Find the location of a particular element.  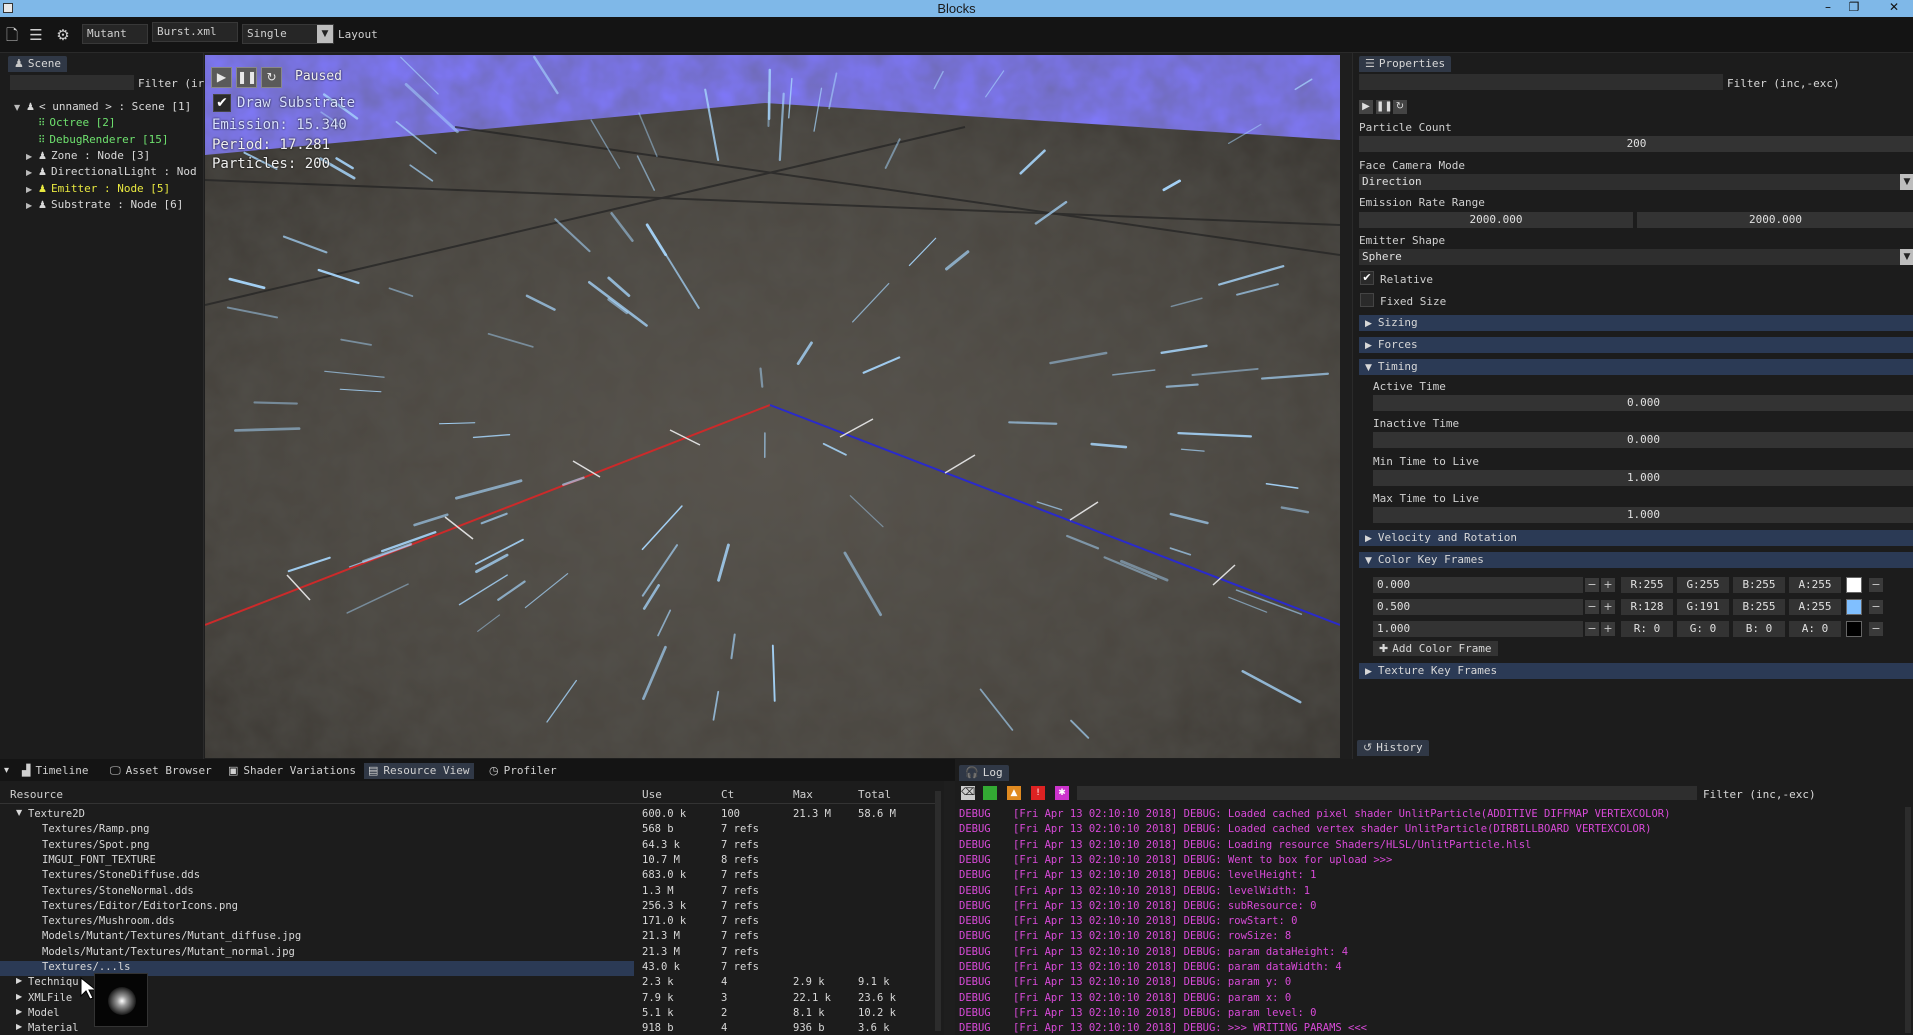

scene-tree-item: ▶ ♟ Zone : Node [3] is located at coordinates (88, 157).